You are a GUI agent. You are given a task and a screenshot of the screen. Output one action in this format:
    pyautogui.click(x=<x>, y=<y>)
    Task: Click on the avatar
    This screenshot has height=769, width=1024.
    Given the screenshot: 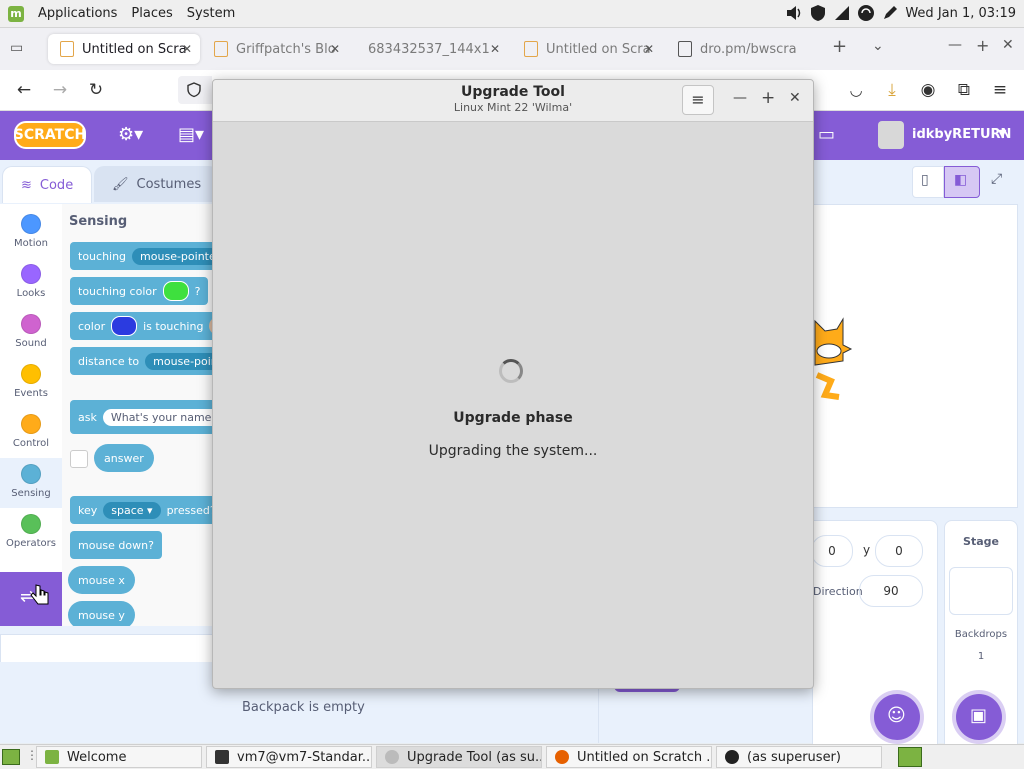 What is the action you would take?
    pyautogui.click(x=891, y=135)
    